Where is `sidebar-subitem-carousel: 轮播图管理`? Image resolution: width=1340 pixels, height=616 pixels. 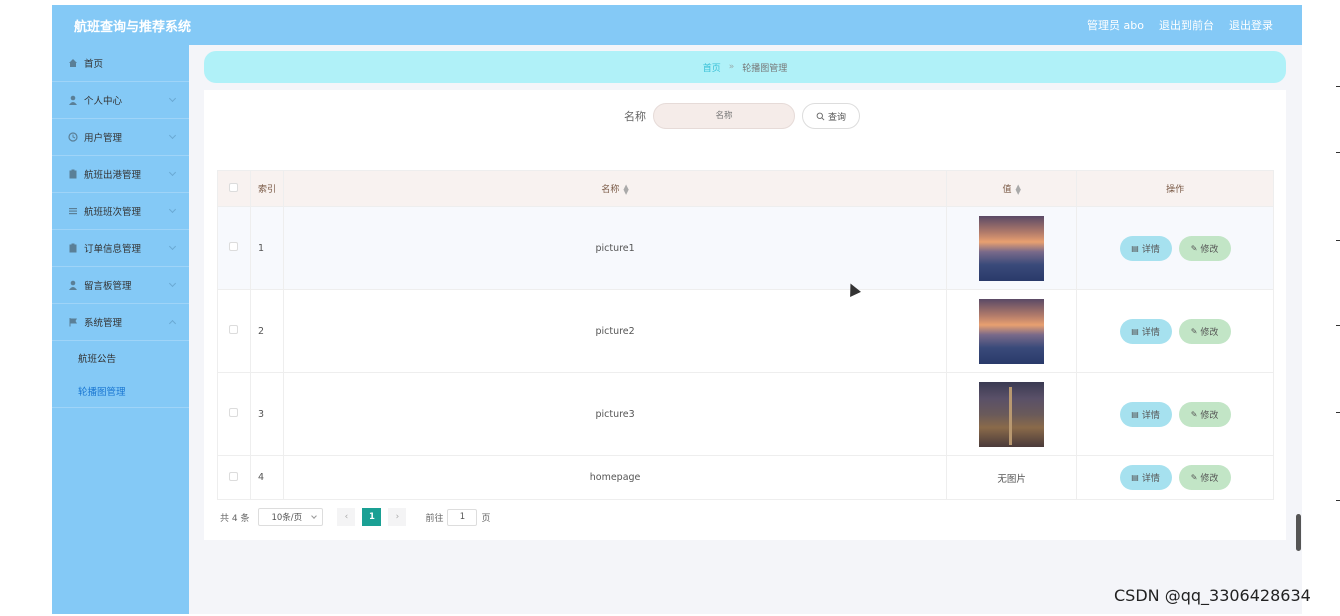
sidebar-subitem-carousel: 轮播图管理 is located at coordinates (120, 390).